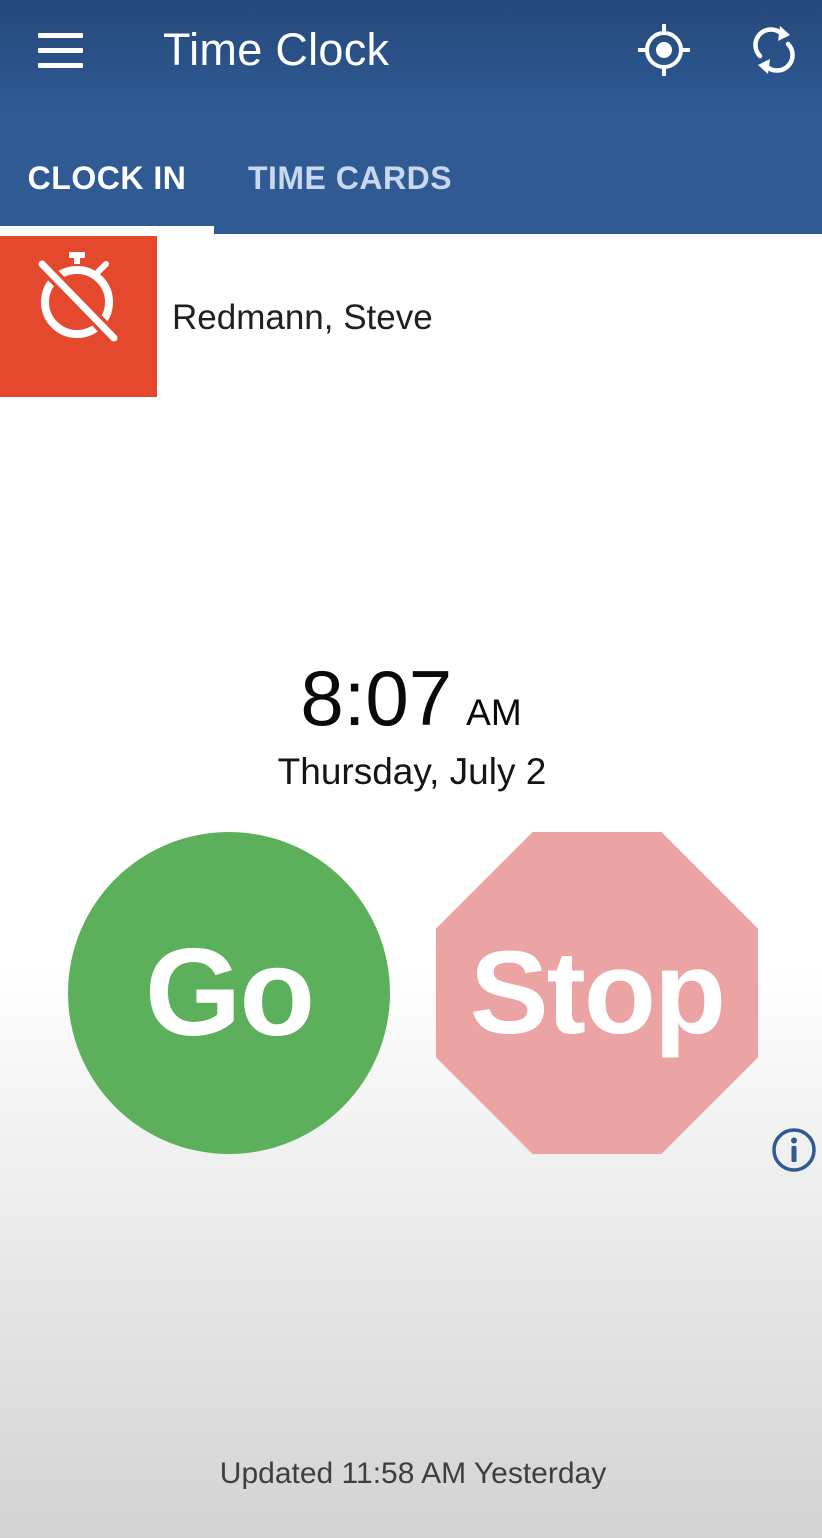  I want to click on current-date: Thursday, July 2, so click(412, 771).